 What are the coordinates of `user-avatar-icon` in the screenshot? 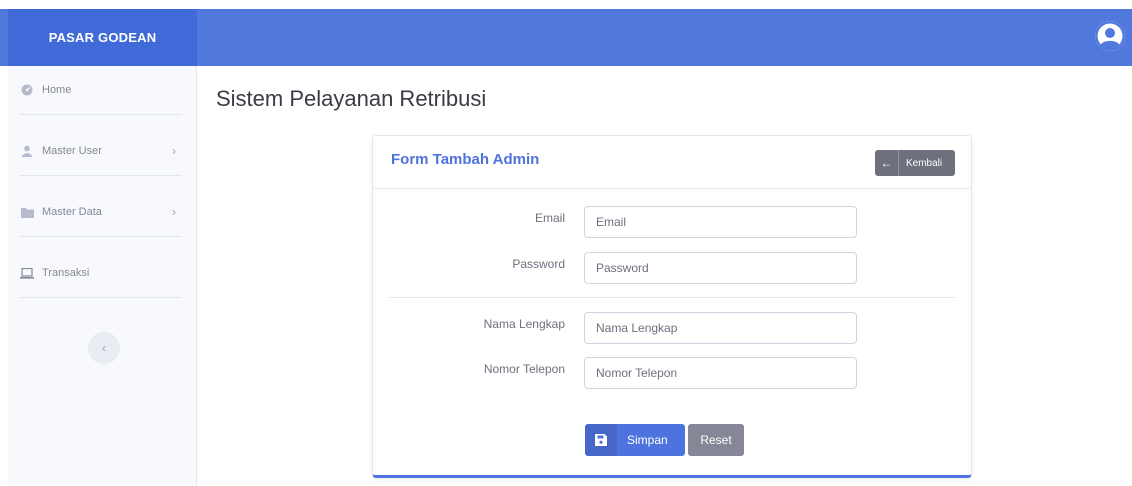 It's located at (1110, 36).